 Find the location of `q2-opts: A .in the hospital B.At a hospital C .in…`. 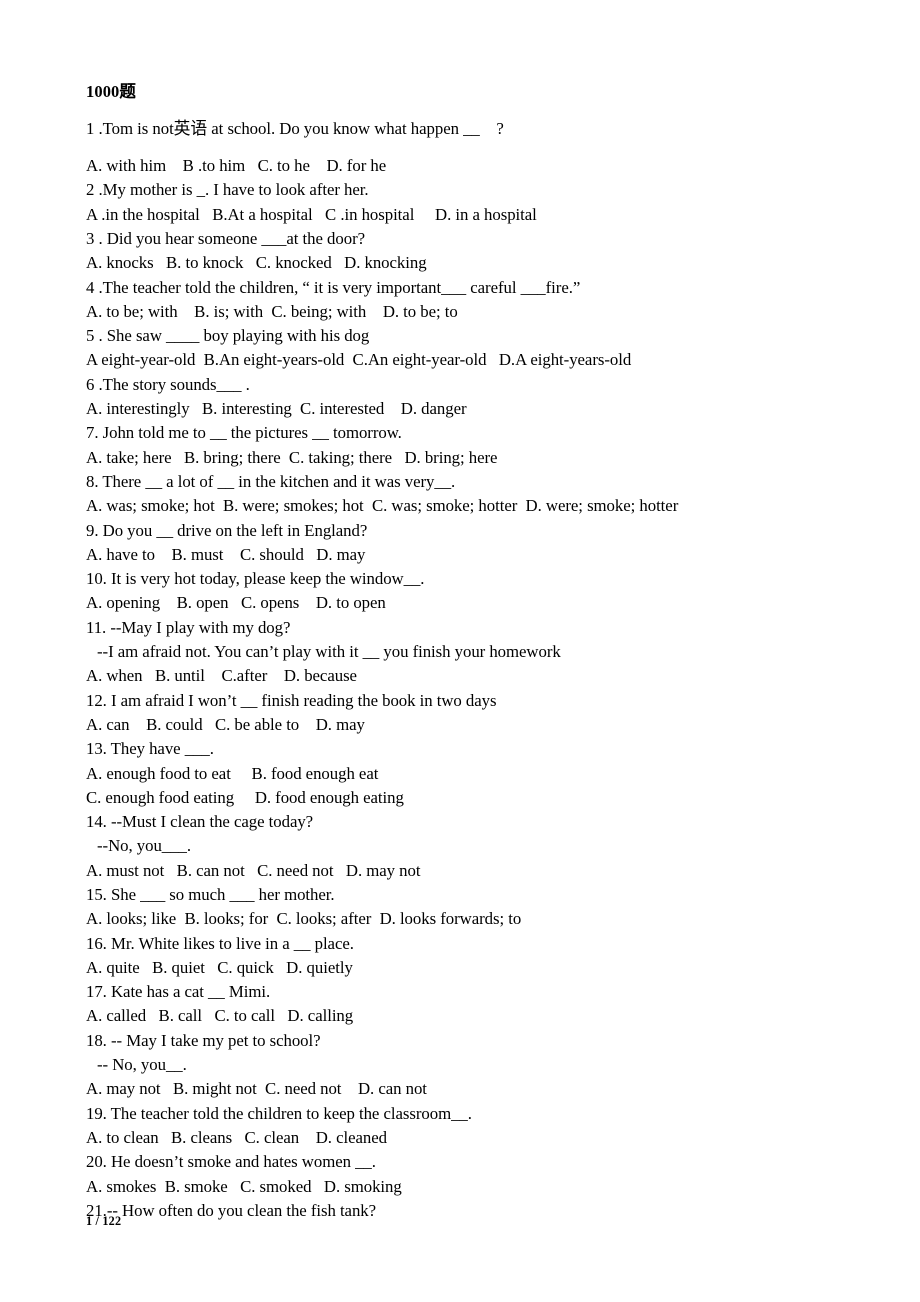

q2-opts: A .in the hospital B.At a hospital C .in… is located at coordinates (311, 214).